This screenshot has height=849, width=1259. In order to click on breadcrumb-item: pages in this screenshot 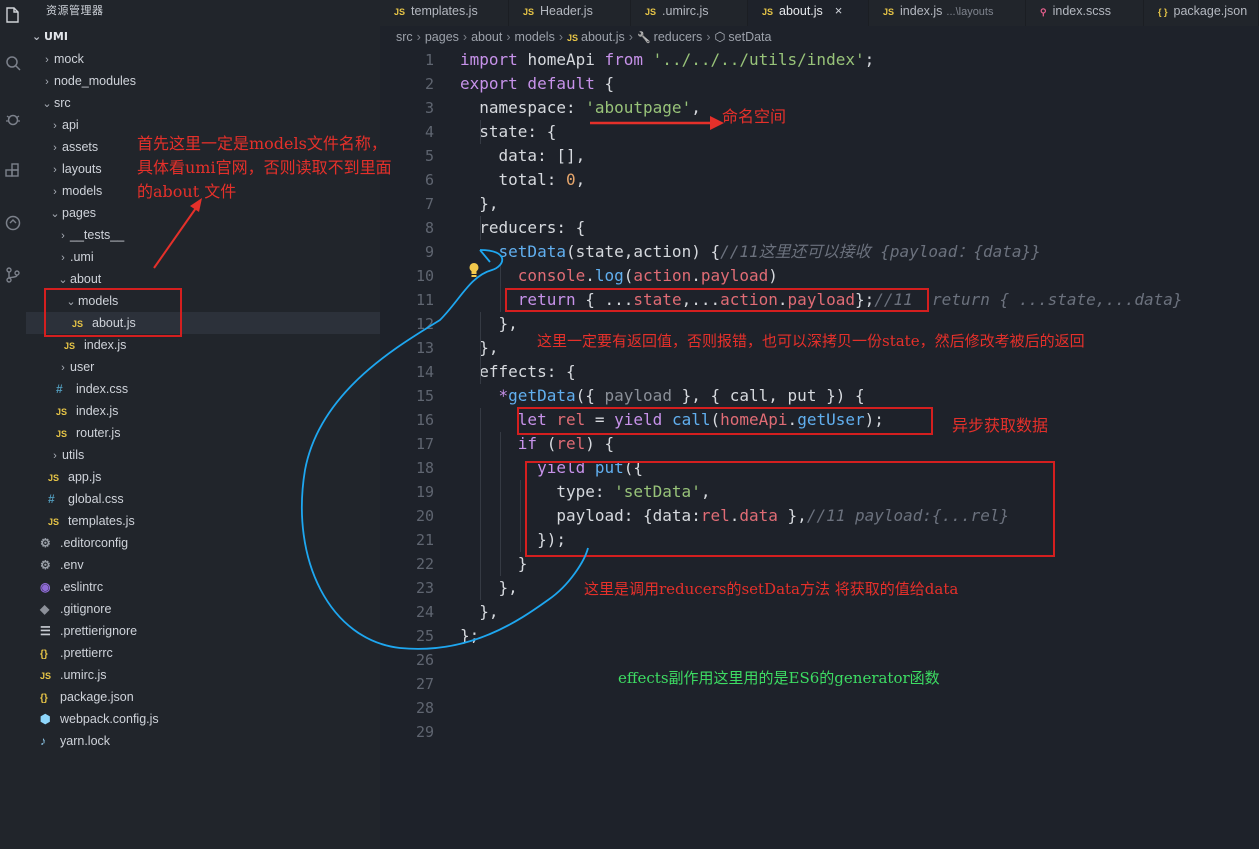, I will do `click(442, 37)`.